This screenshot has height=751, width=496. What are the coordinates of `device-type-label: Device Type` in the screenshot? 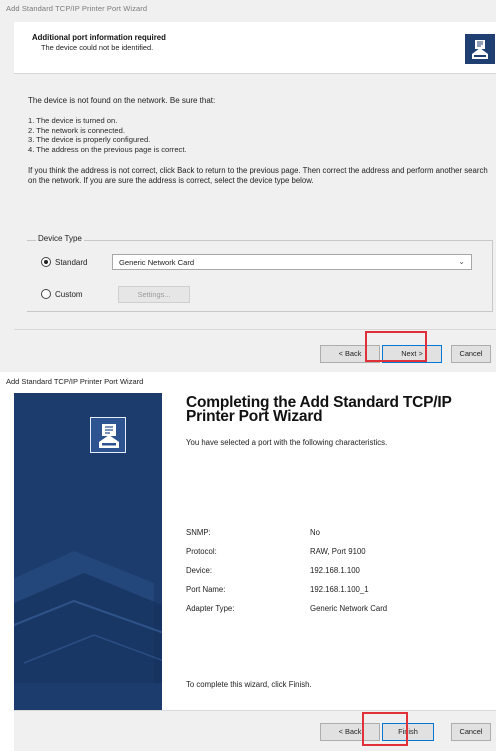 It's located at (60, 238).